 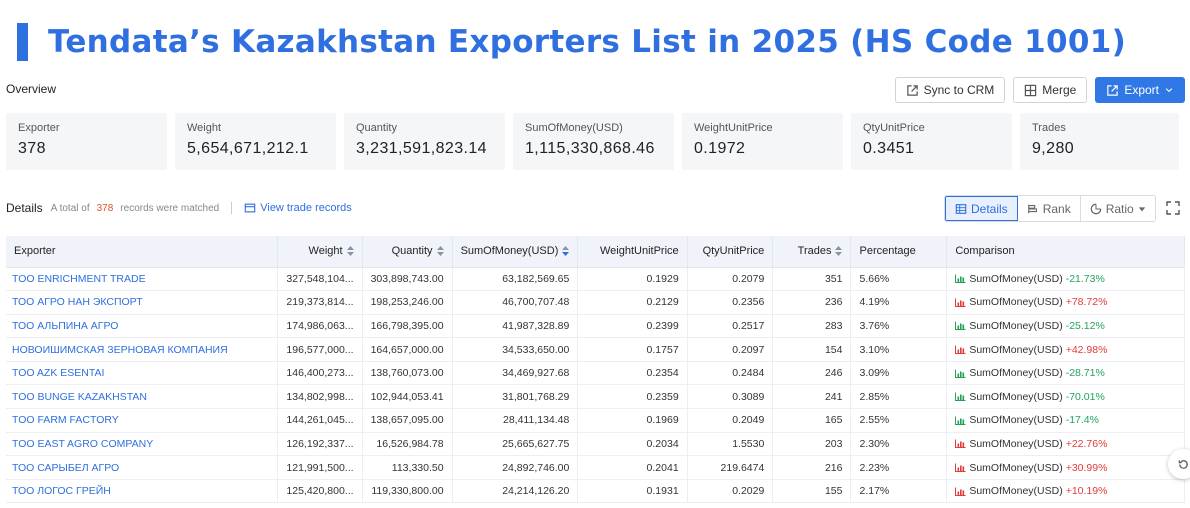 What do you see at coordinates (142, 252) in the screenshot?
I see `col-exporter: Exporter` at bounding box center [142, 252].